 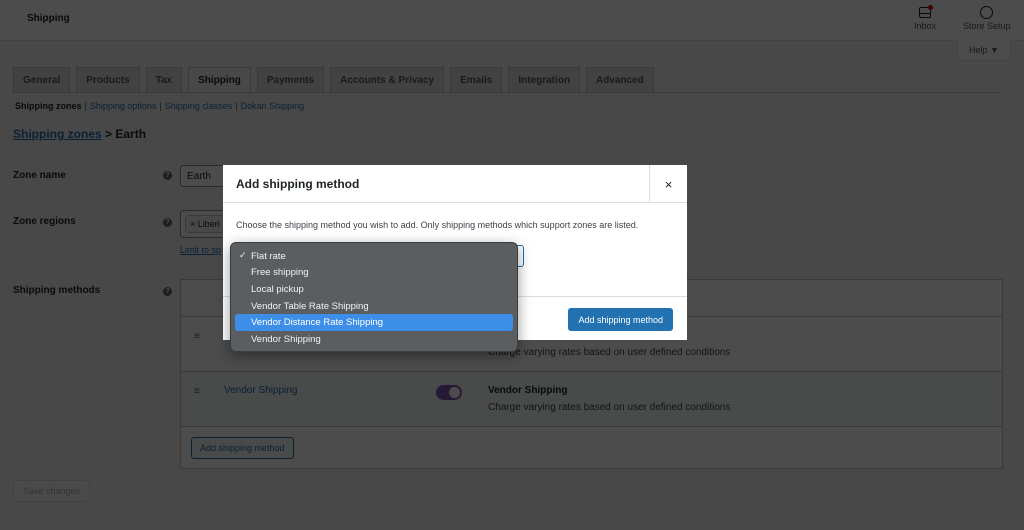 I want to click on dropdown-option-local-pickup: Local pickup, so click(x=374, y=289).